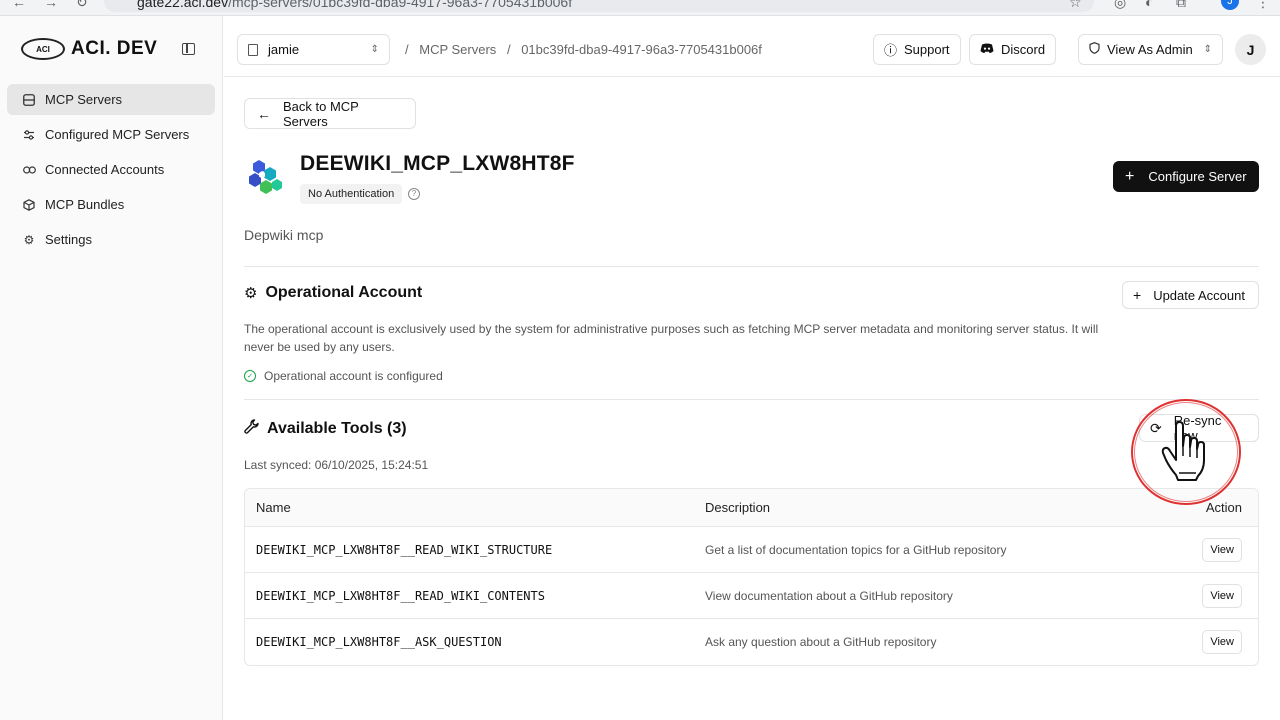 This screenshot has height=720, width=1280. Describe the element at coordinates (284, 235) in the screenshot. I see `server-description: Depwiki mcp` at that location.